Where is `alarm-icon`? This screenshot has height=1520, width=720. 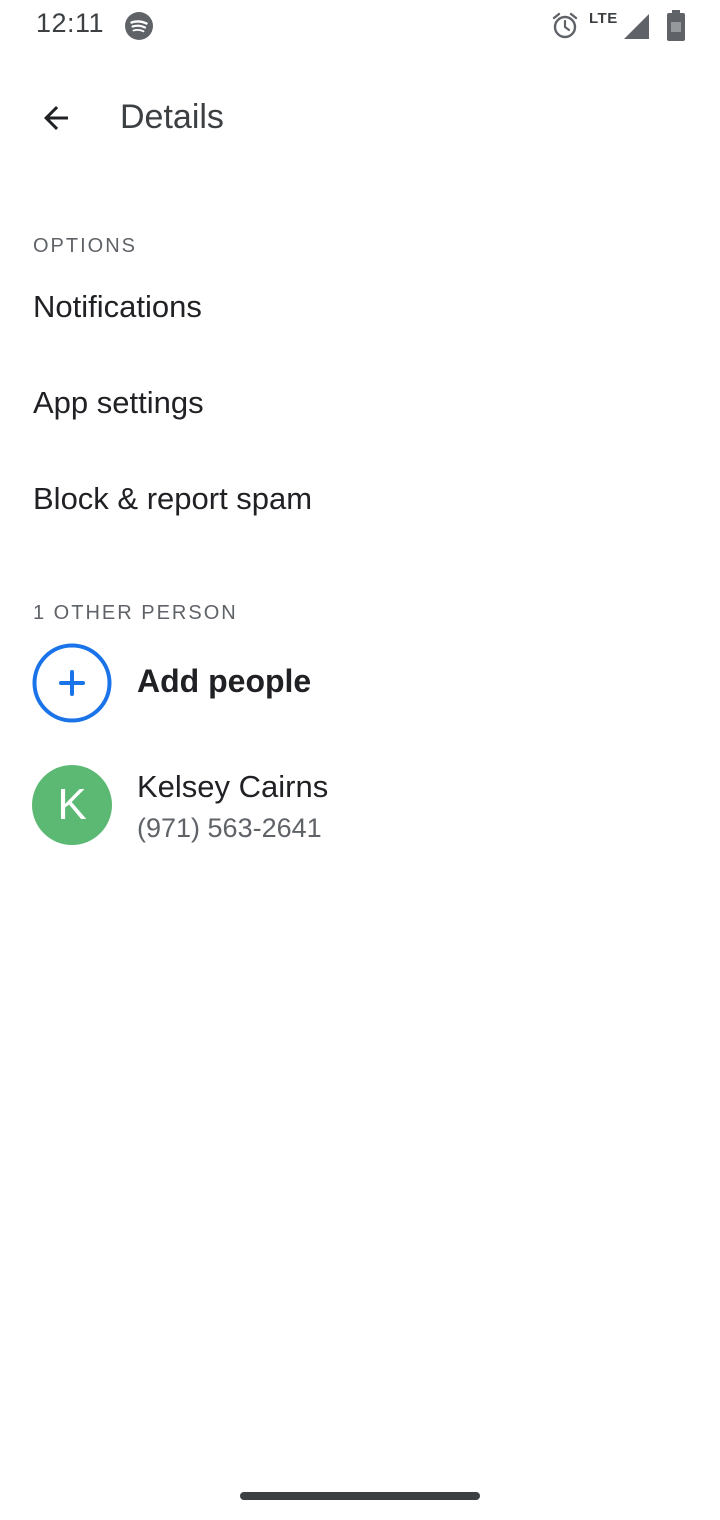
alarm-icon is located at coordinates (565, 25).